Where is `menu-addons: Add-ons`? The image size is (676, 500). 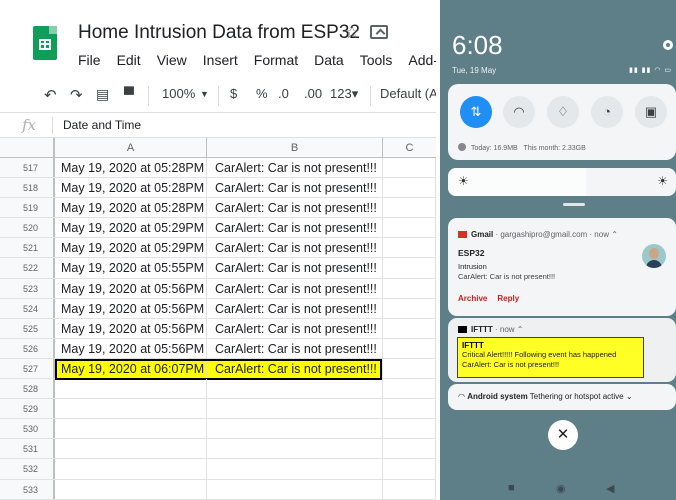
menu-addons: Add-ons is located at coordinates (418, 62).